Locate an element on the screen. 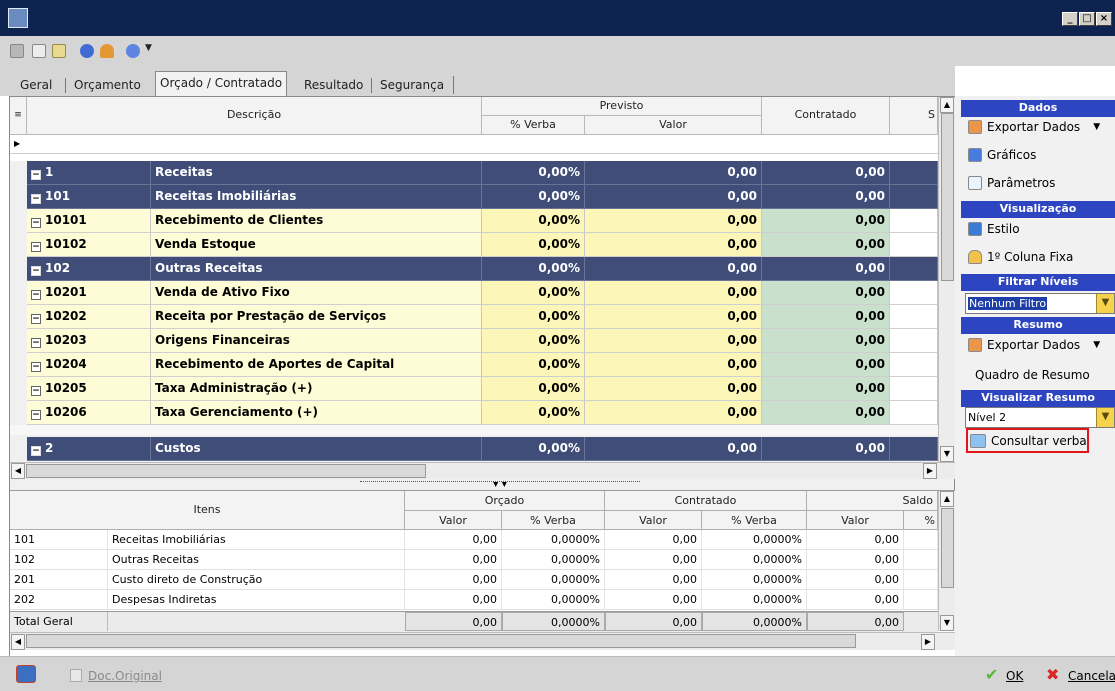 The image size is (1115, 691). close-button: × is located at coordinates (1104, 19).